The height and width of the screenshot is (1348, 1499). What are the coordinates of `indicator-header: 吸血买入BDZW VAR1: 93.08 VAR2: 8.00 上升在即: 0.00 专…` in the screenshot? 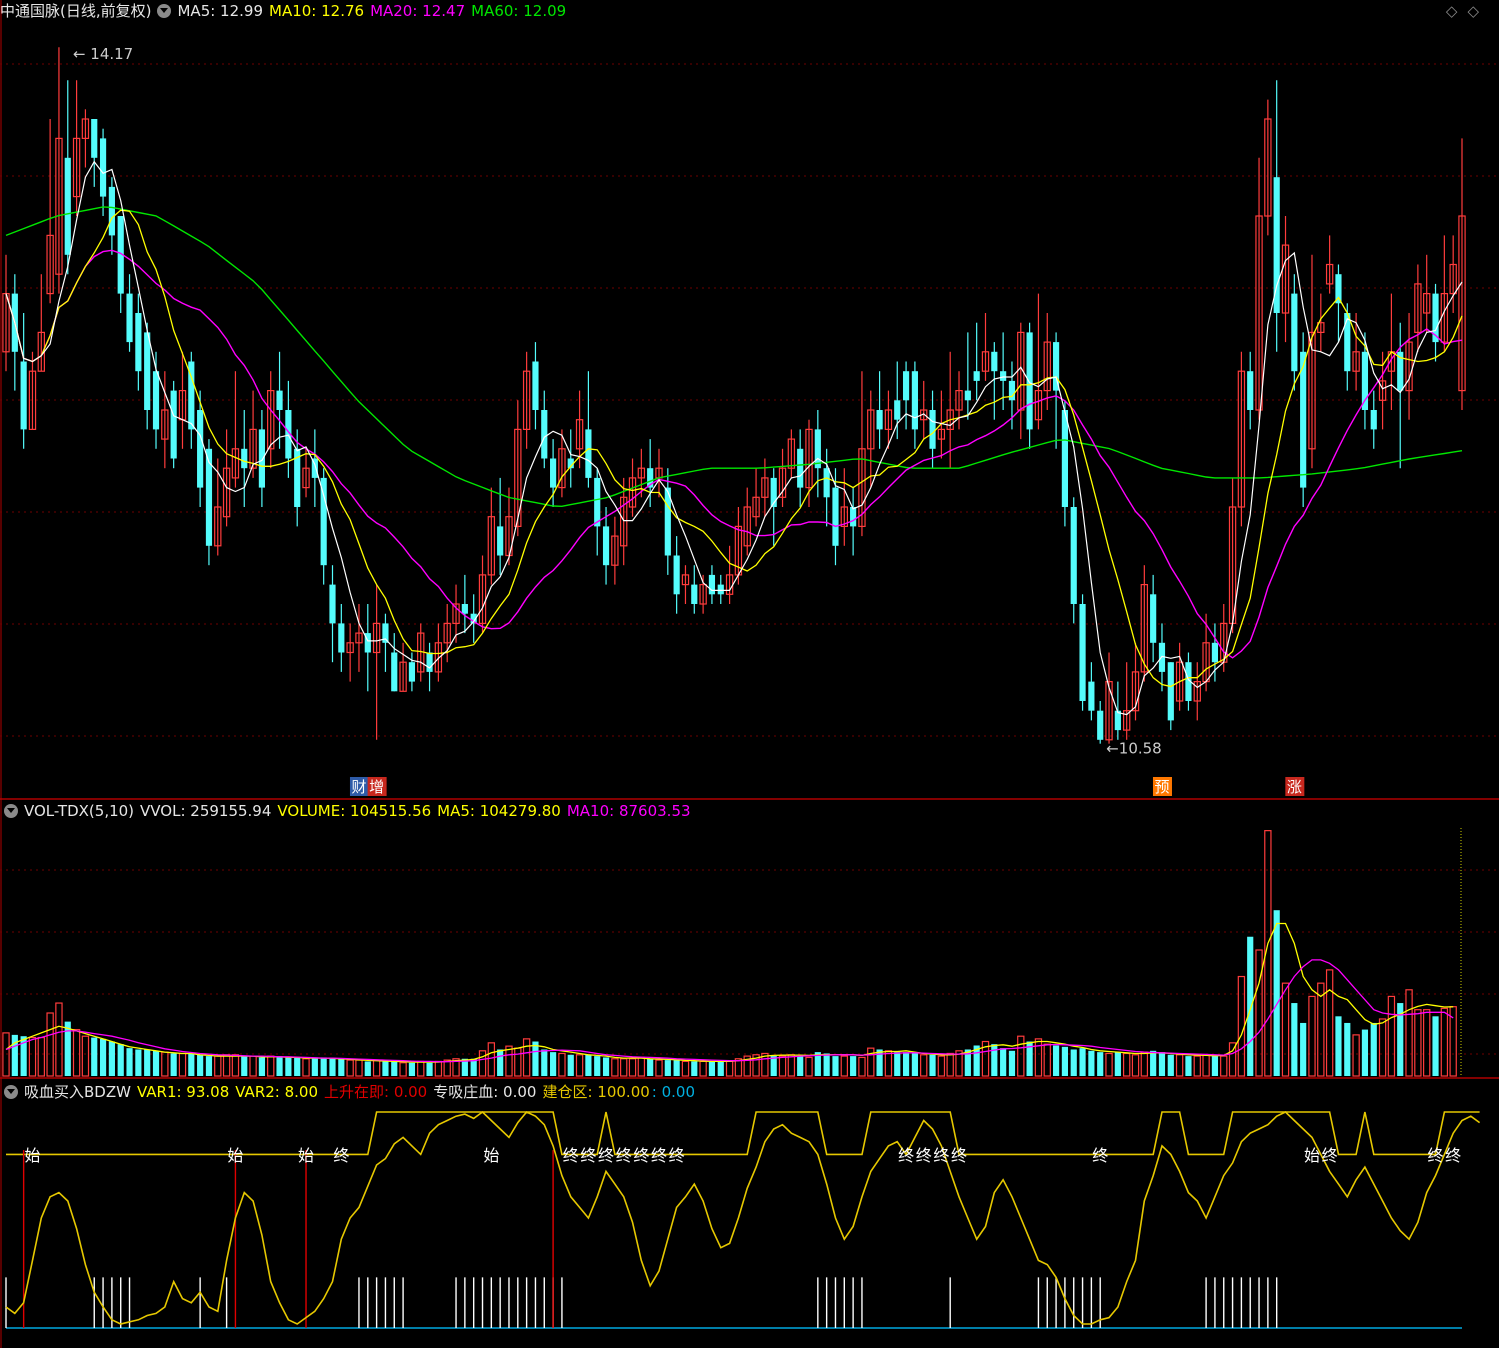 It's located at (350, 1092).